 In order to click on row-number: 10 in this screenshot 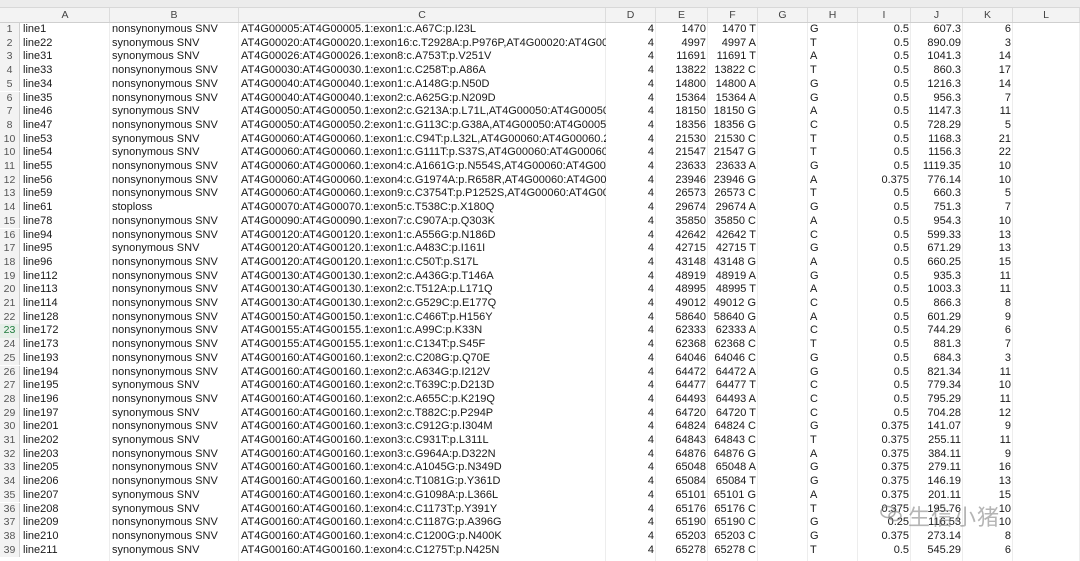, I will do `click(10, 153)`.